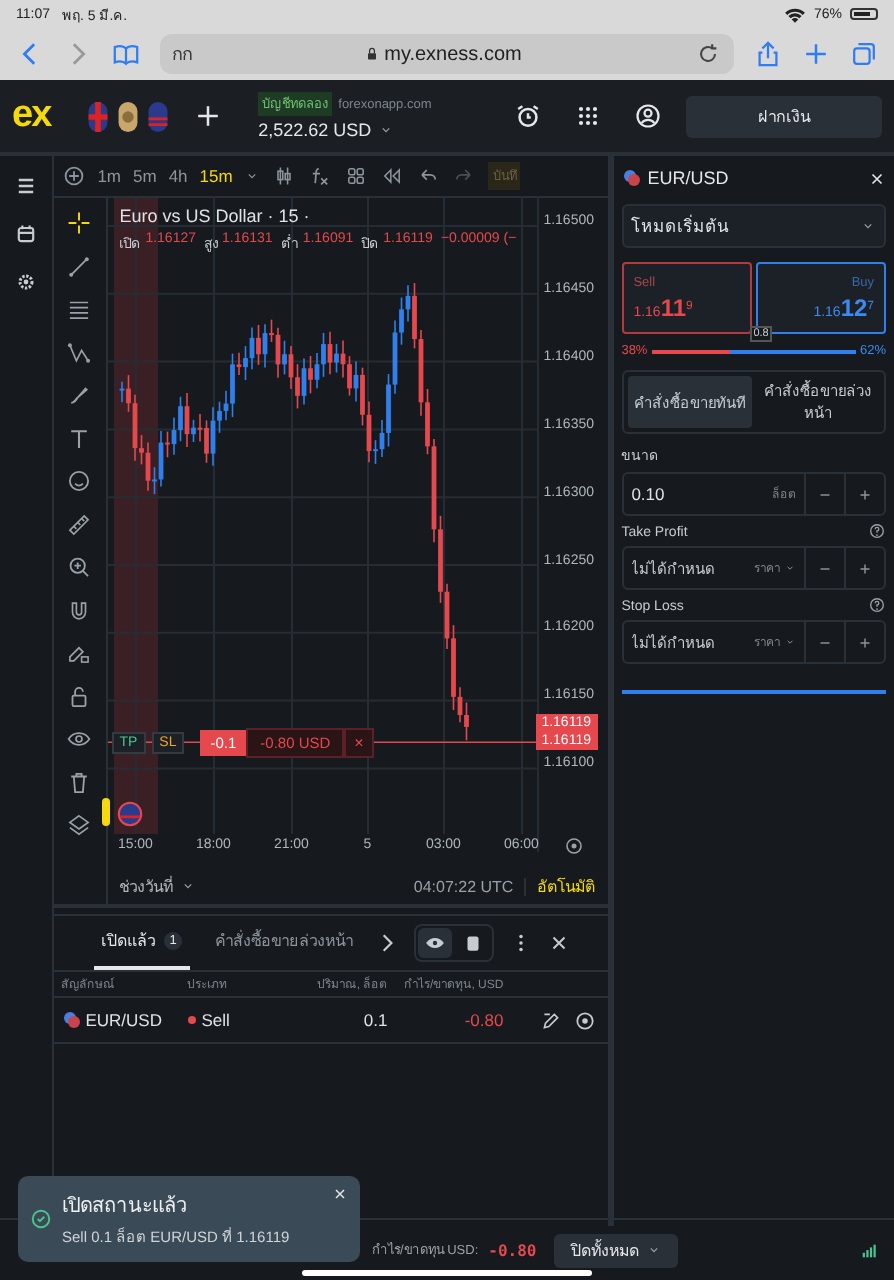 This screenshot has width=894, height=1280. I want to click on reload-icon, so click(708, 54).